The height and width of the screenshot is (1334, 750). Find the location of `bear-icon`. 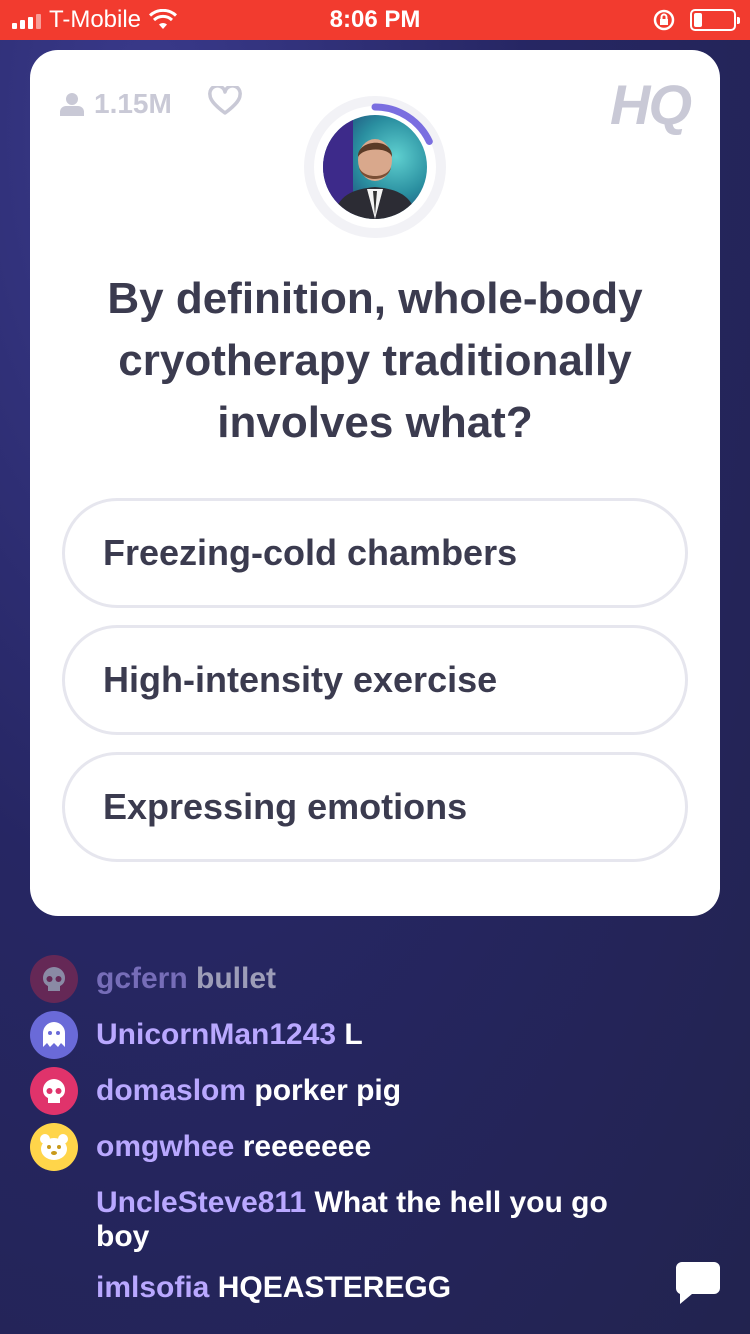

bear-icon is located at coordinates (54, 1147).